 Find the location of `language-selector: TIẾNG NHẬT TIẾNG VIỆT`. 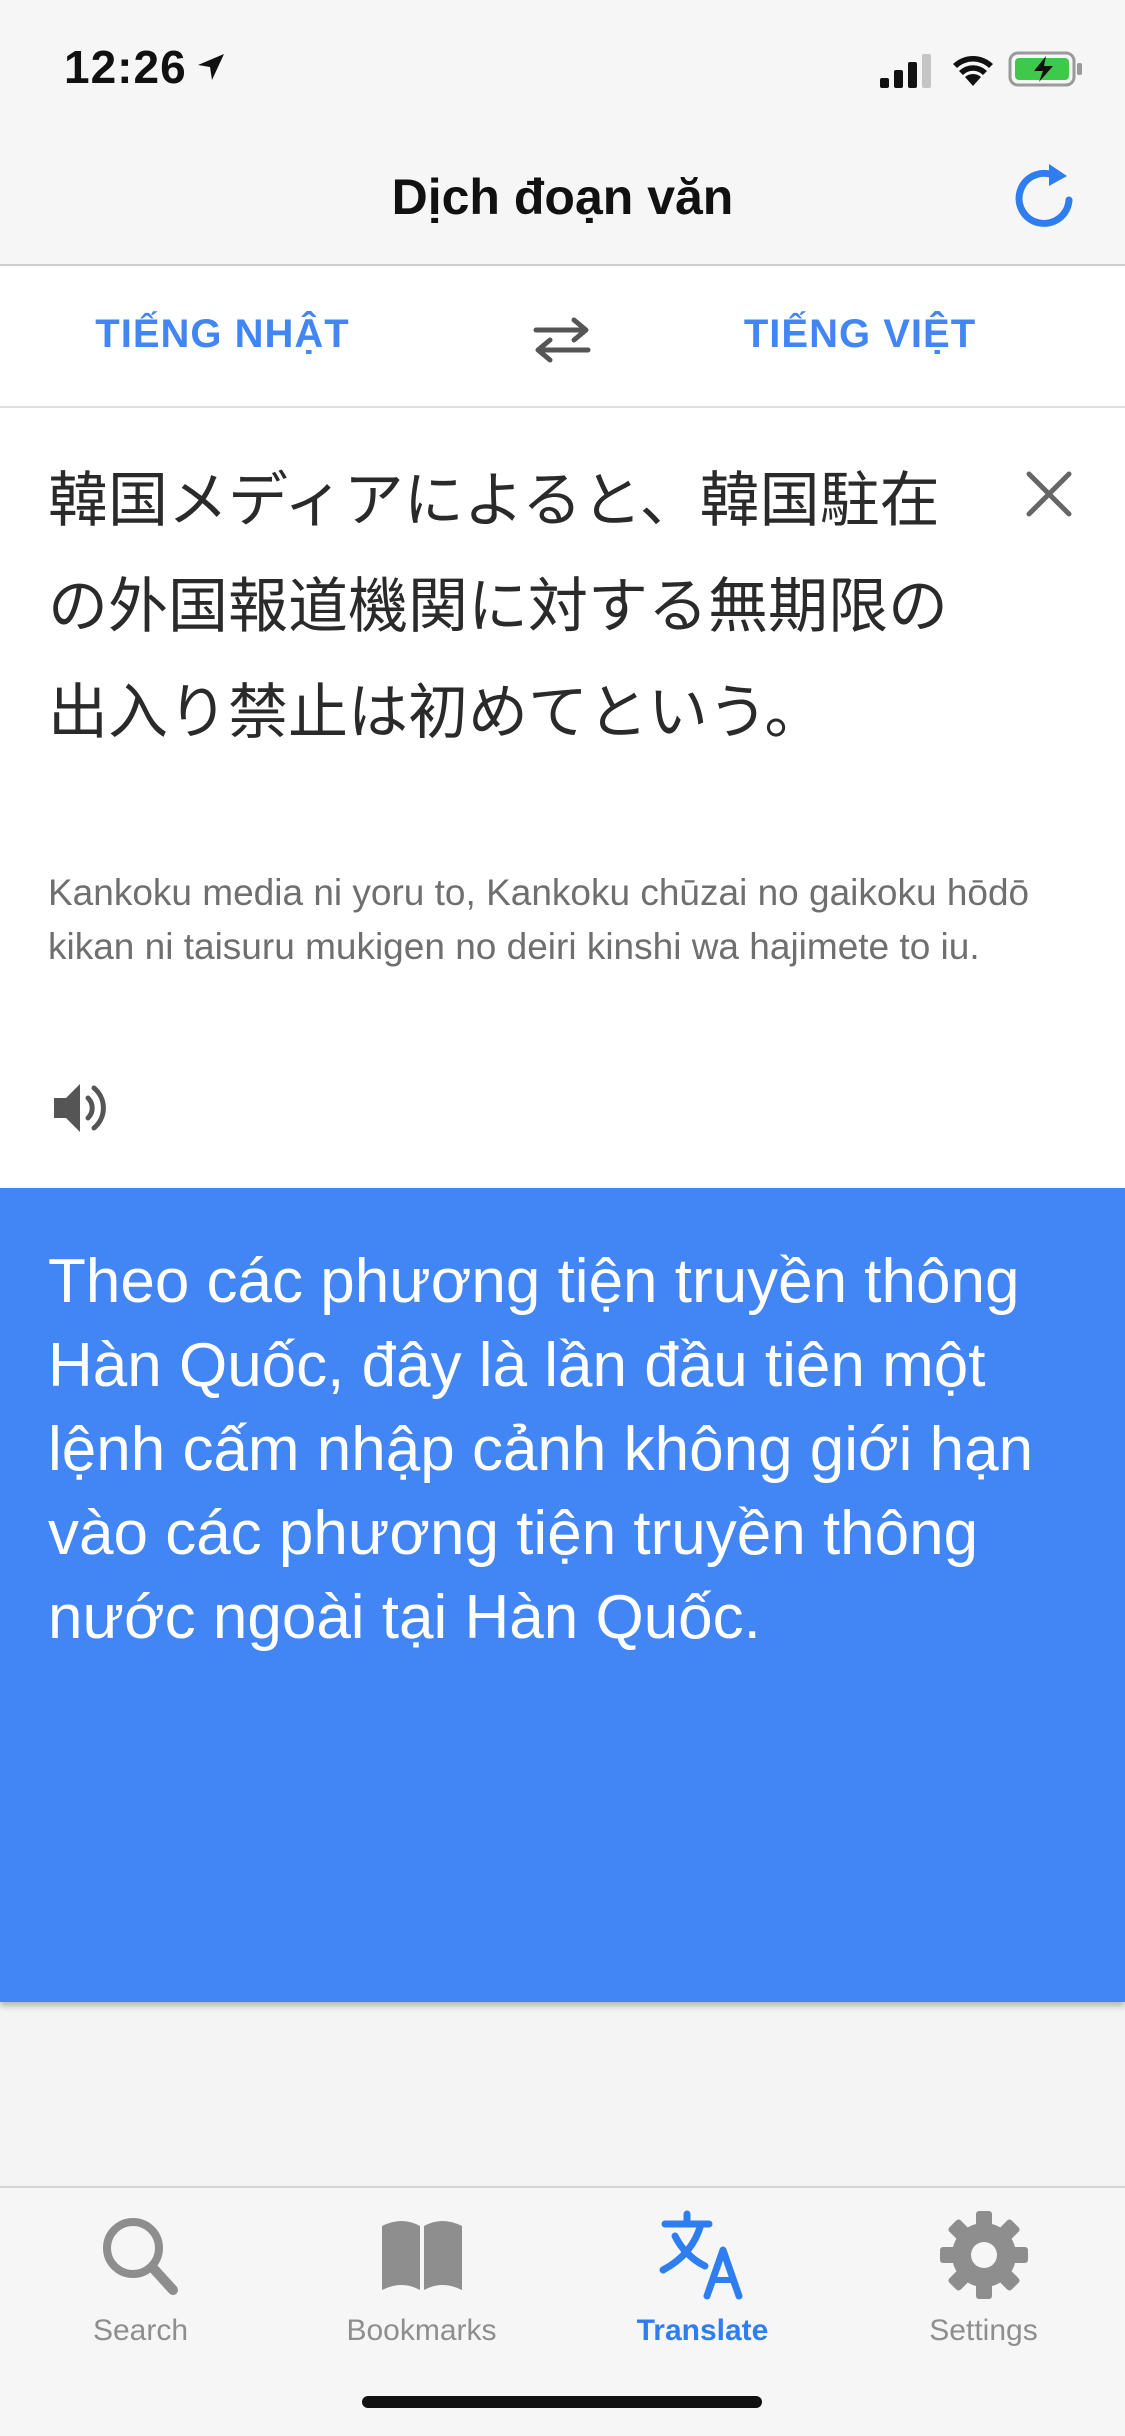

language-selector: TIẾNG NHẬT TIẾNG VIỆT is located at coordinates (562, 337).